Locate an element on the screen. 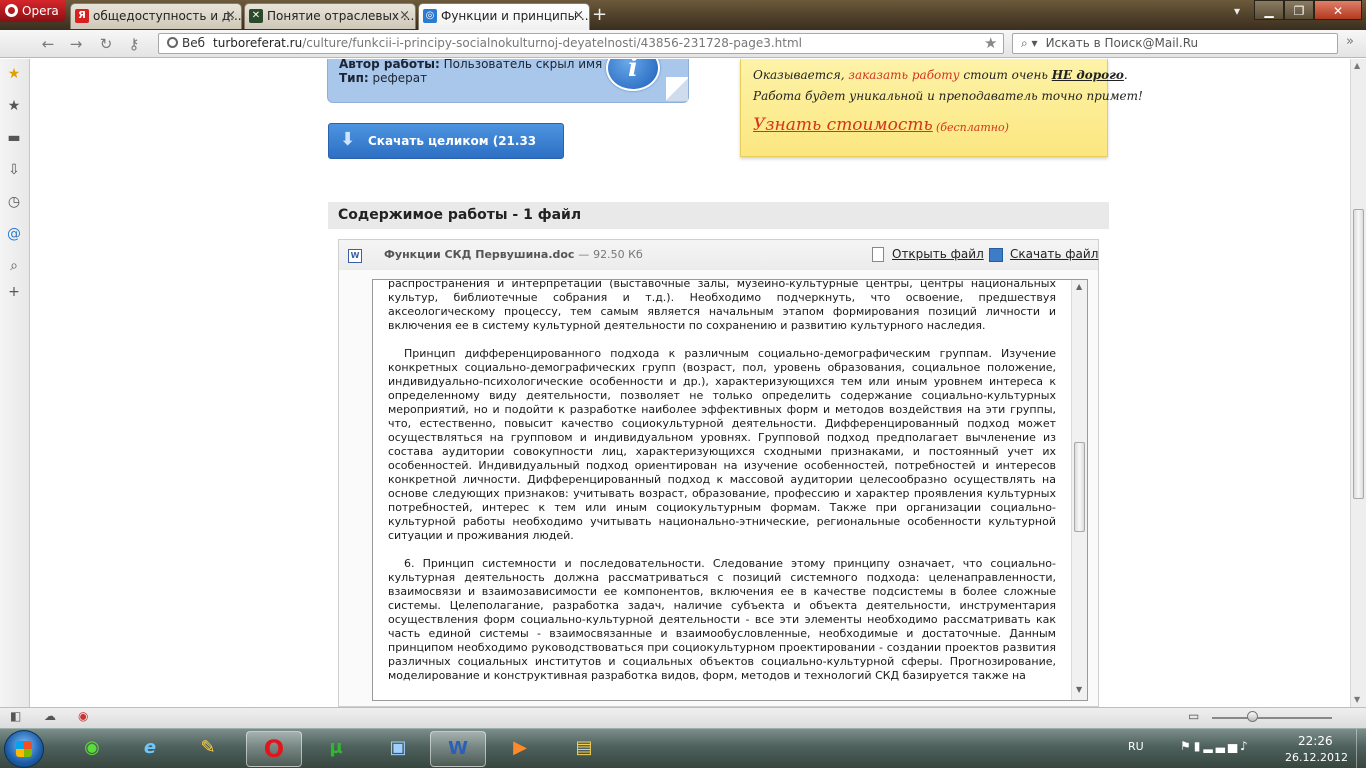  contents-heading: Содержимое работы - 1 файл is located at coordinates (718, 215).